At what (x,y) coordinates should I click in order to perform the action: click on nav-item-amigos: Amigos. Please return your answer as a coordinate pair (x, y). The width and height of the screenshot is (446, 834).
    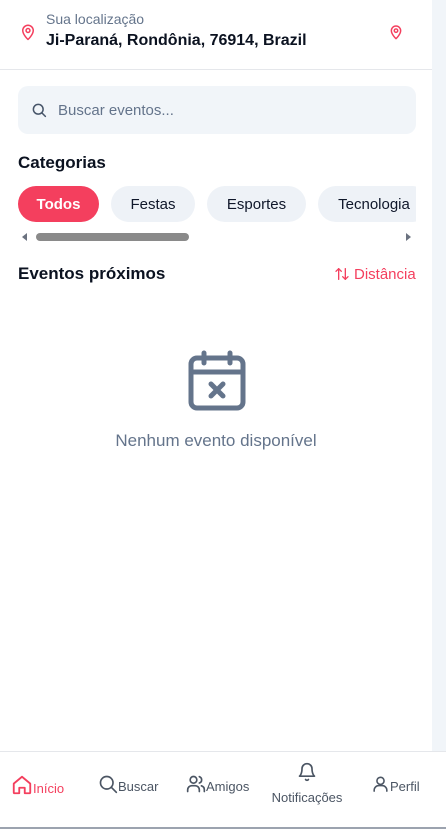
    Looking at the image, I should click on (217, 784).